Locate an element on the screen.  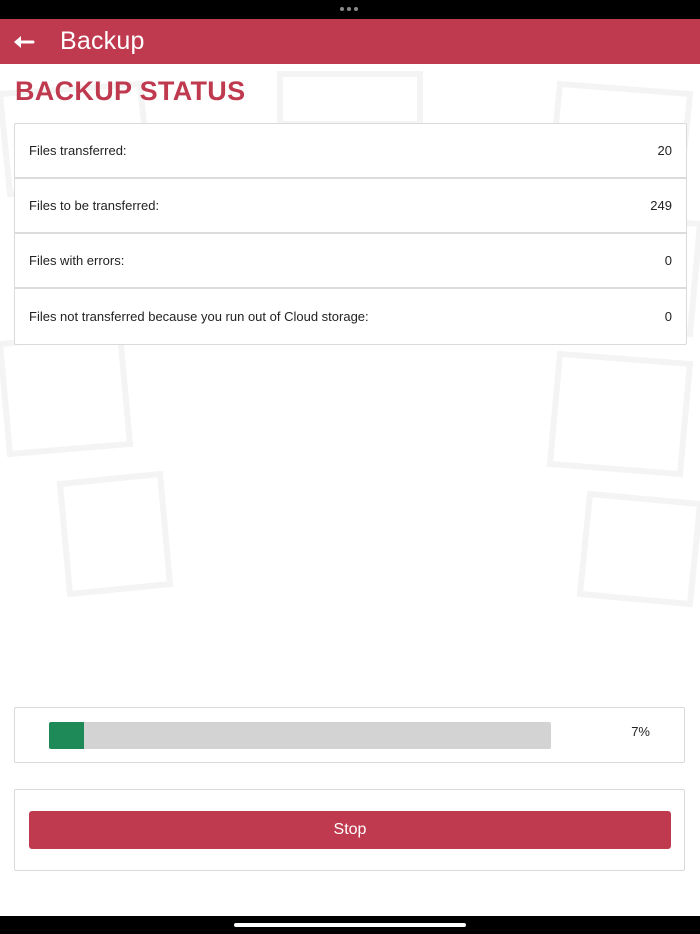
stat-row-files-with-errors: Files with errors: 0 is located at coordinates (350, 261).